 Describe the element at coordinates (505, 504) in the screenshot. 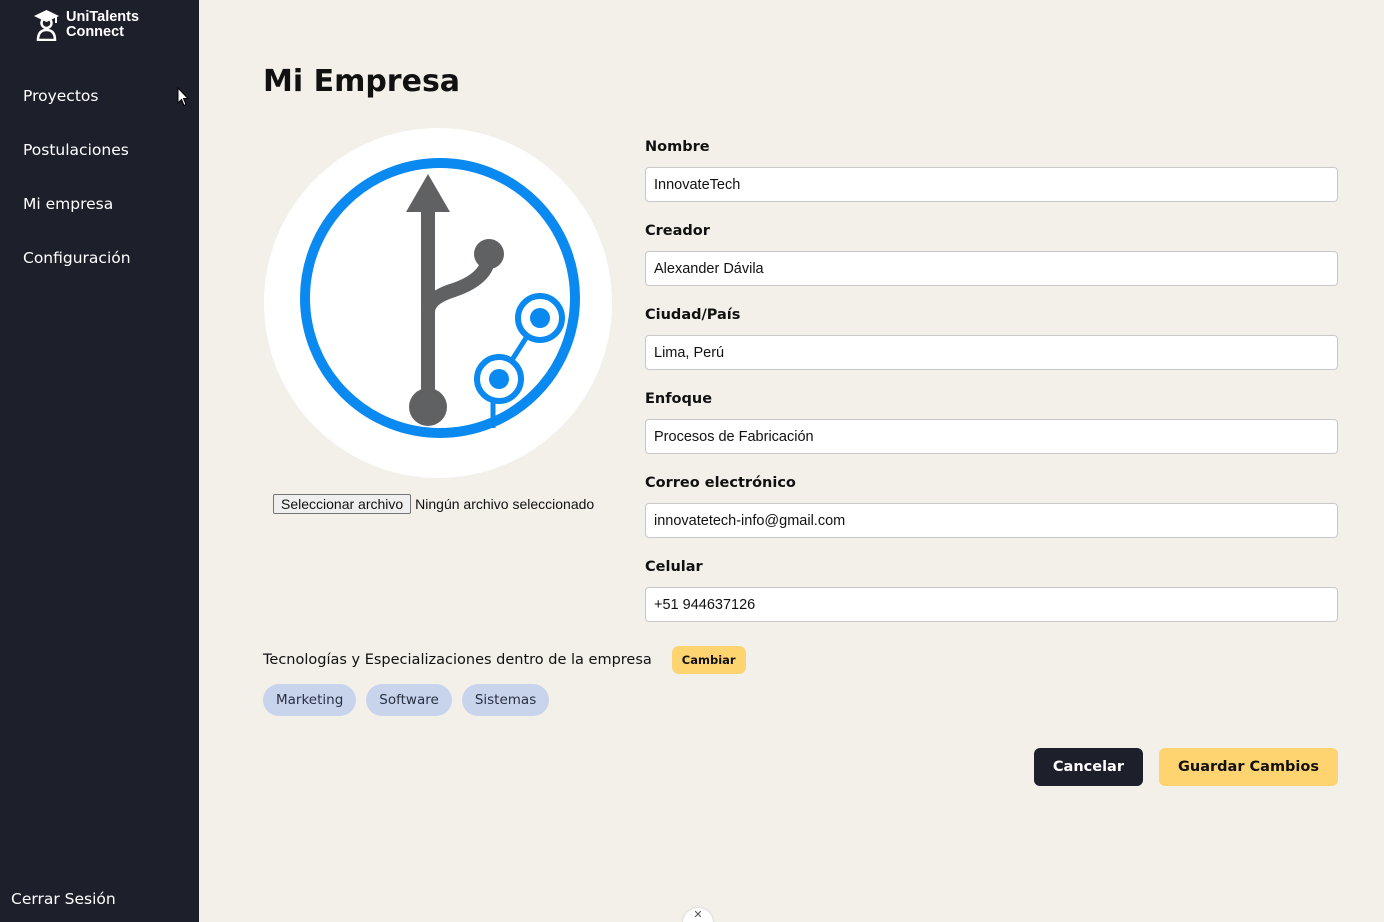

I see `file-status: Ningún archivo seleccionado` at that location.